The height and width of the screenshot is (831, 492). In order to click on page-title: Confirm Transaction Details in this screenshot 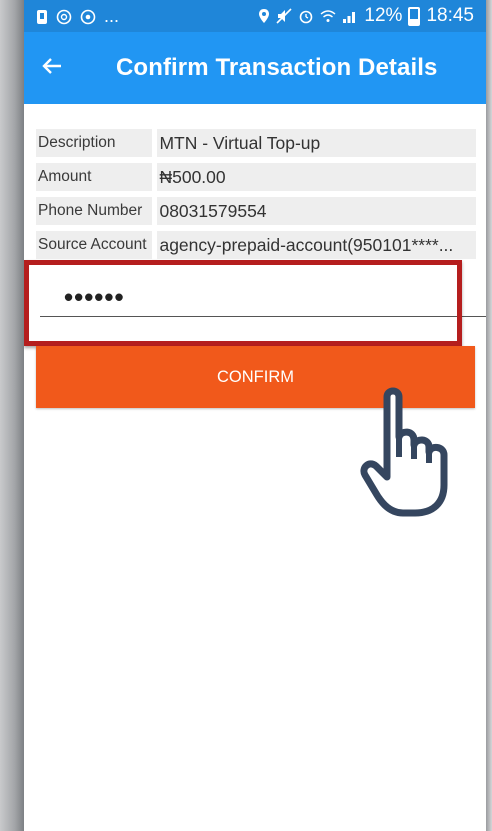, I will do `click(277, 67)`.